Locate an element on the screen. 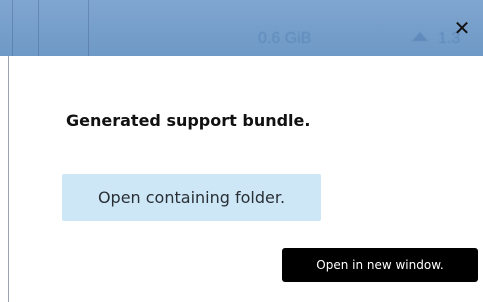 The height and width of the screenshot is (302, 483). panel-border is located at coordinates (8, 179).